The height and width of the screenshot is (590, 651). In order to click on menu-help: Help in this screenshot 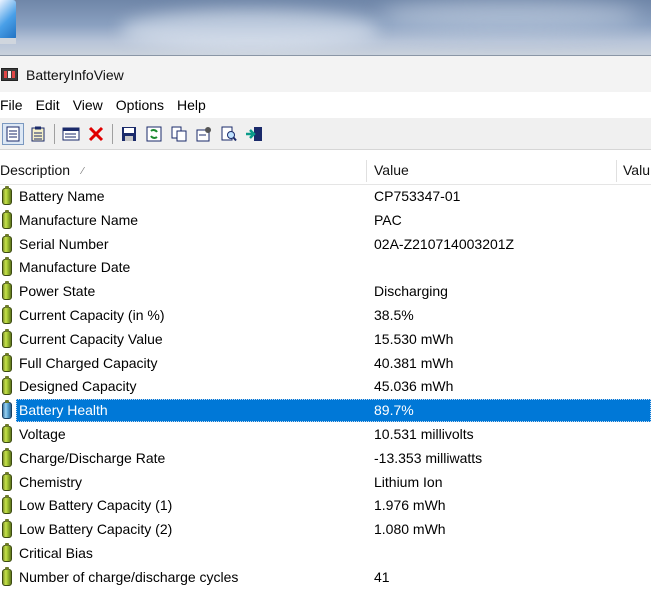, I will do `click(194, 105)`.